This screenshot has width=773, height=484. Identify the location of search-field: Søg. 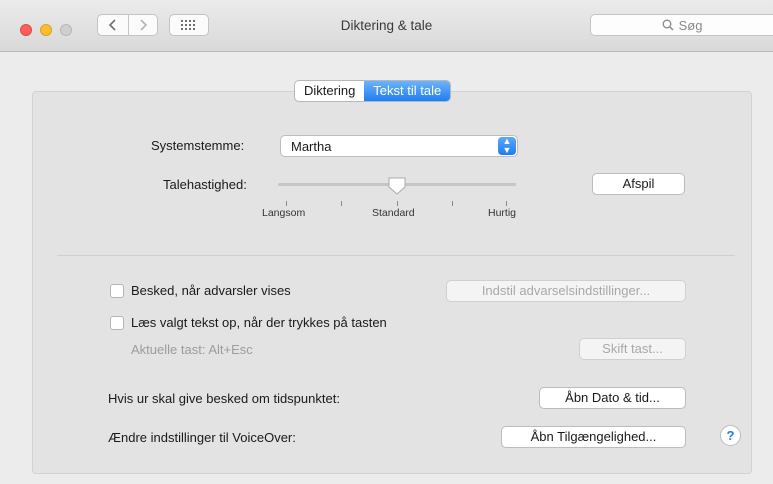
(681, 25).